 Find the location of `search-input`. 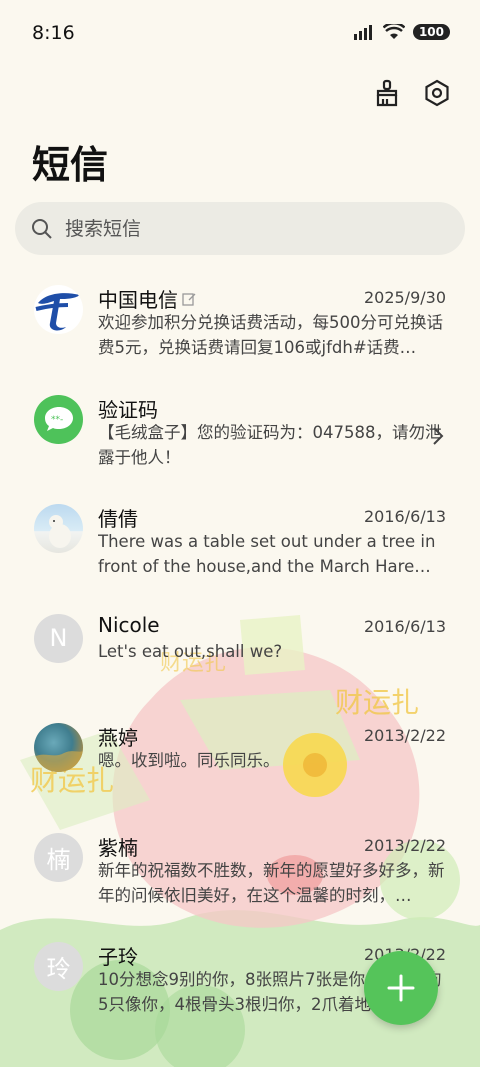

search-input is located at coordinates (245, 228).